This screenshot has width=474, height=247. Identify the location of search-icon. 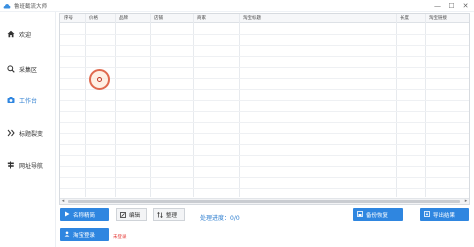
(11, 69).